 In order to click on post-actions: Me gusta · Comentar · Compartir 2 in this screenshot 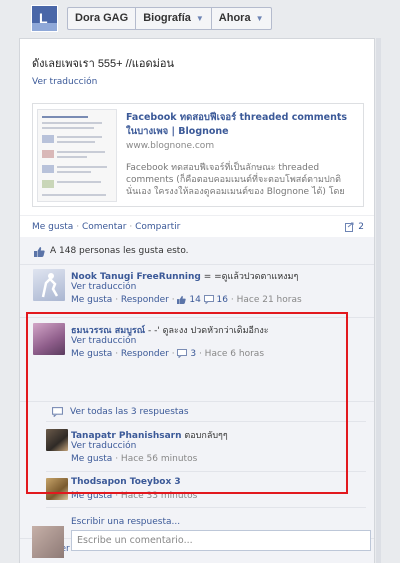, I will do `click(197, 226)`.